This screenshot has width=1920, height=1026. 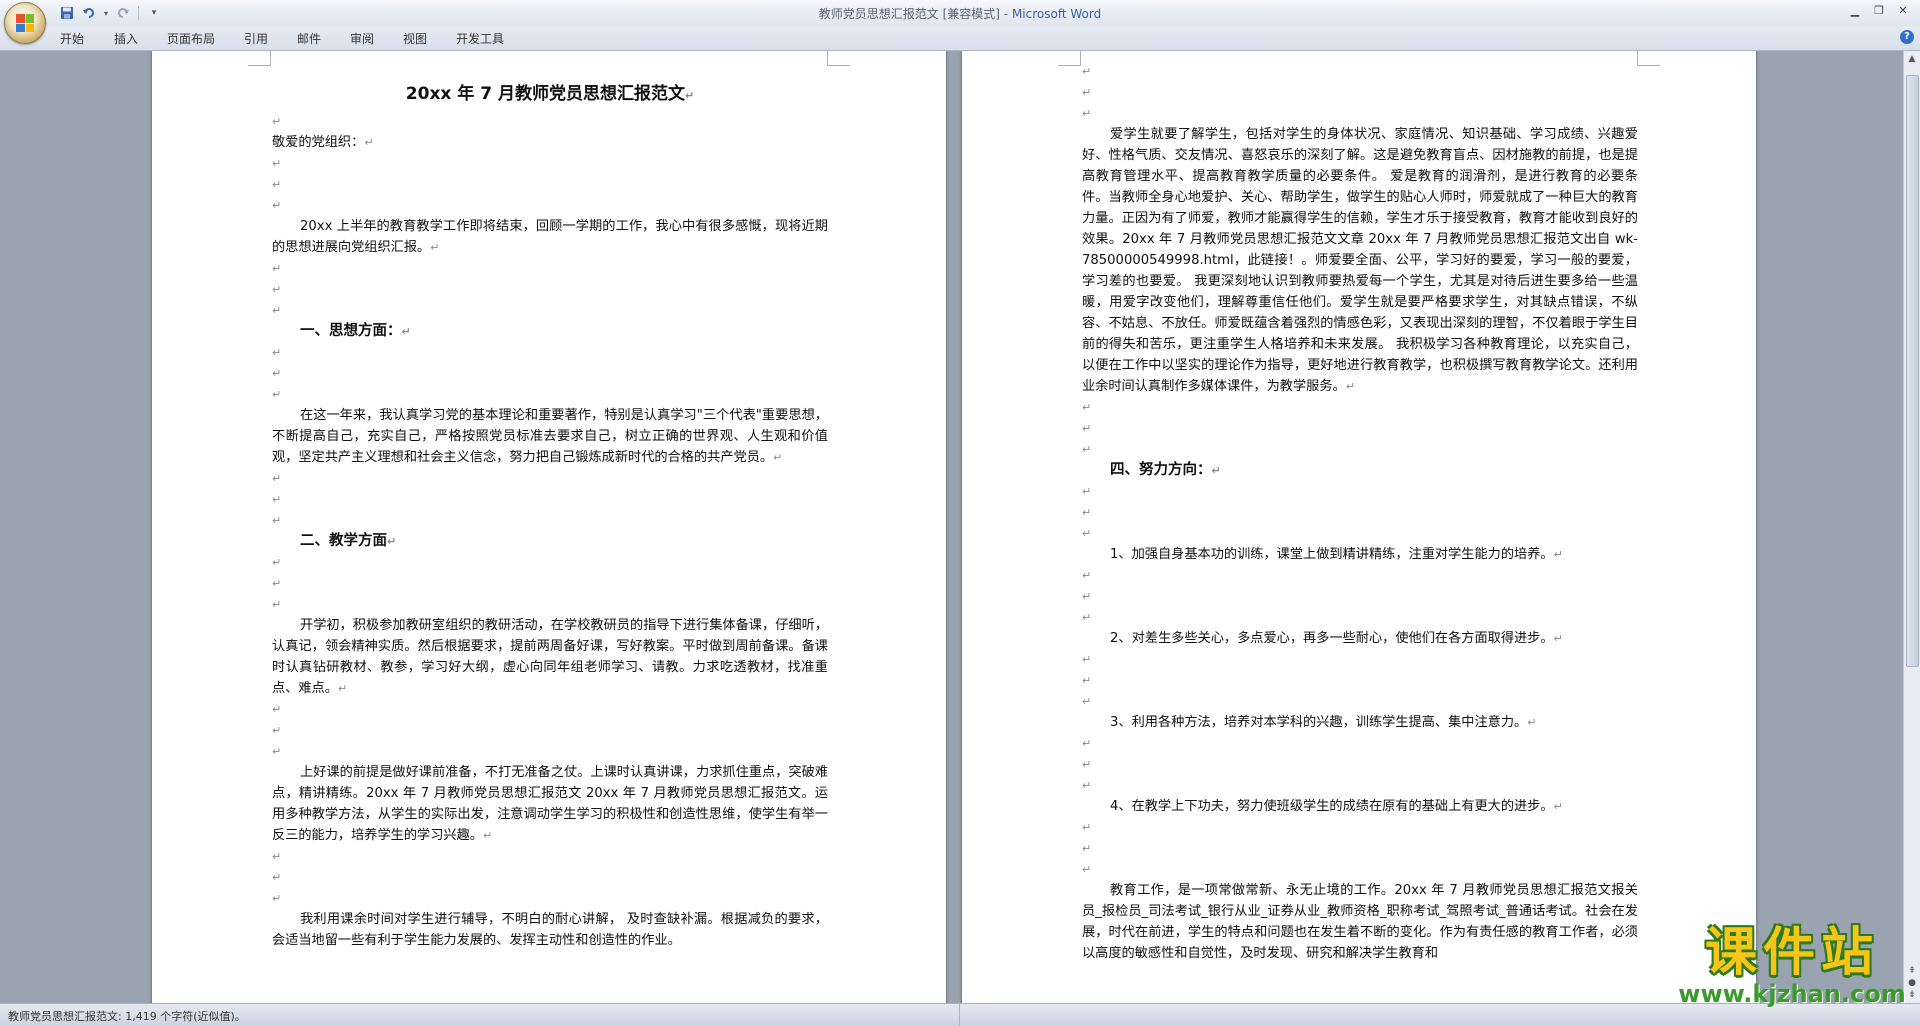 What do you see at coordinates (550, 142) in the screenshot?
I see `salutation: 敬爱的党组织：` at bounding box center [550, 142].